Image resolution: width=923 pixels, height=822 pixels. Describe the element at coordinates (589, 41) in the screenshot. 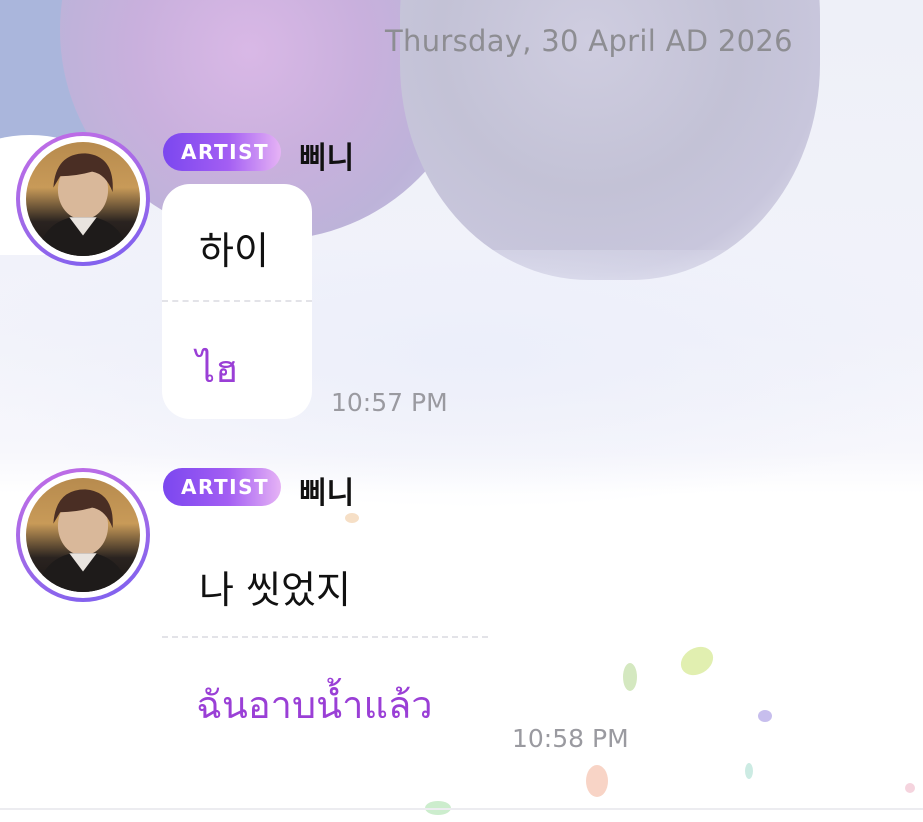

I see `date-header: Thursday, 30 April AD 2026` at that location.